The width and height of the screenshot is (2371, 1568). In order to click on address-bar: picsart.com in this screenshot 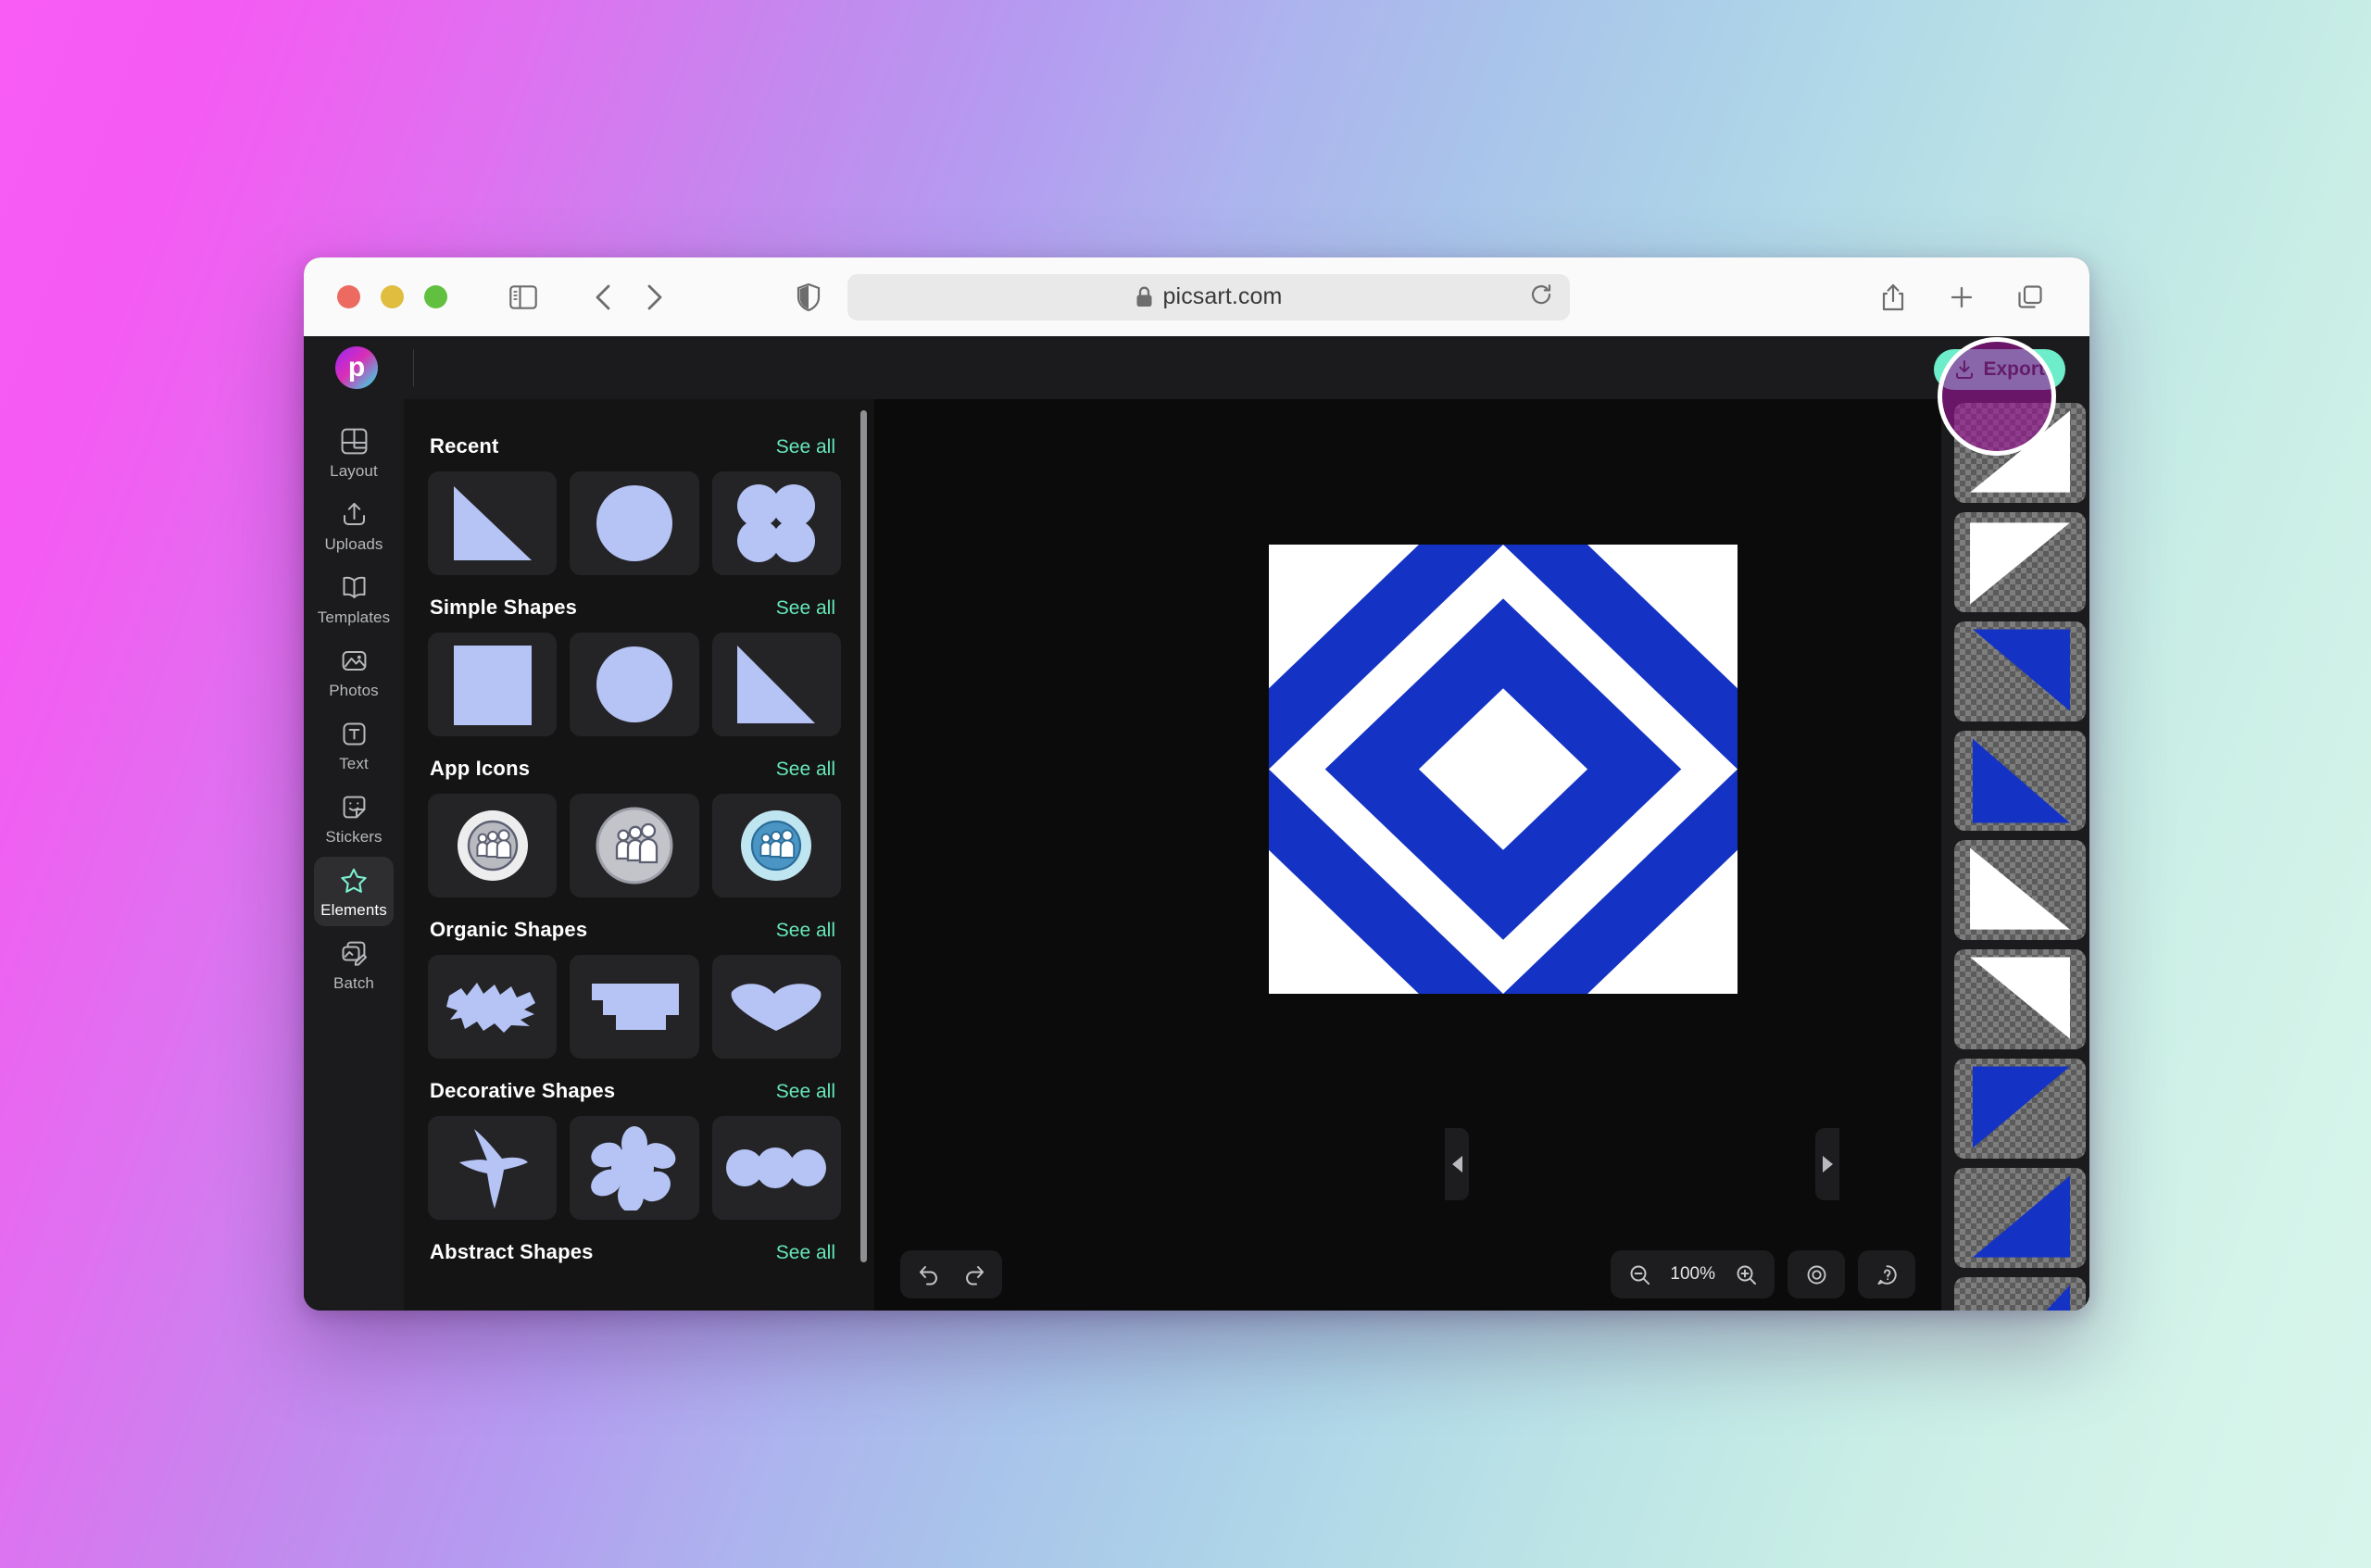, I will do `click(1208, 296)`.